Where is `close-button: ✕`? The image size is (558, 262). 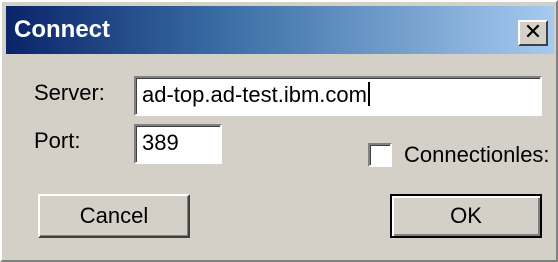
close-button: ✕ is located at coordinates (533, 33).